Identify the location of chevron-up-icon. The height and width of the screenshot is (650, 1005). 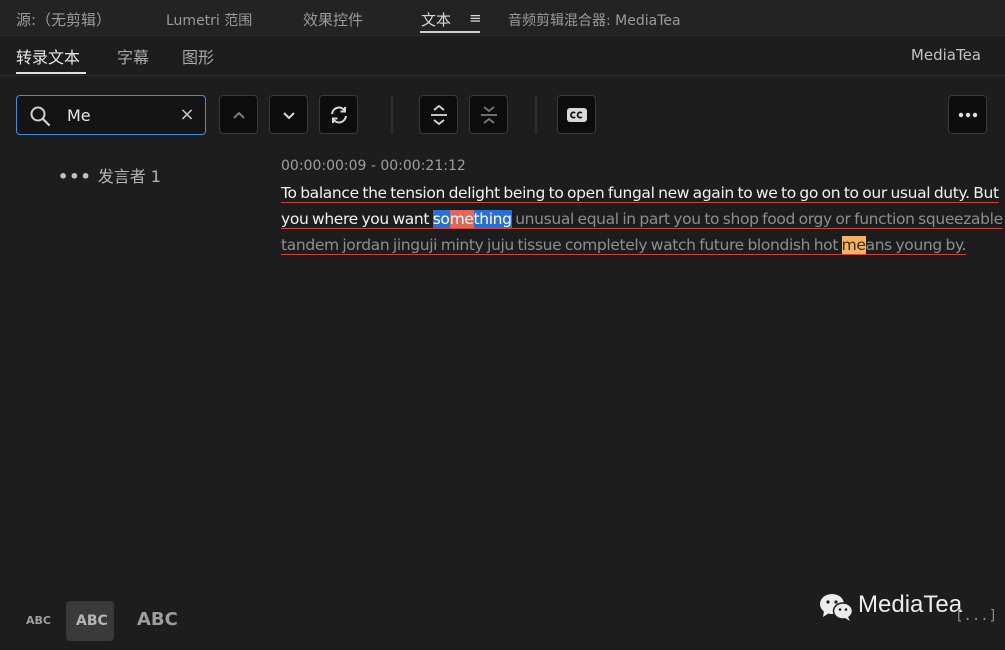
(239, 115).